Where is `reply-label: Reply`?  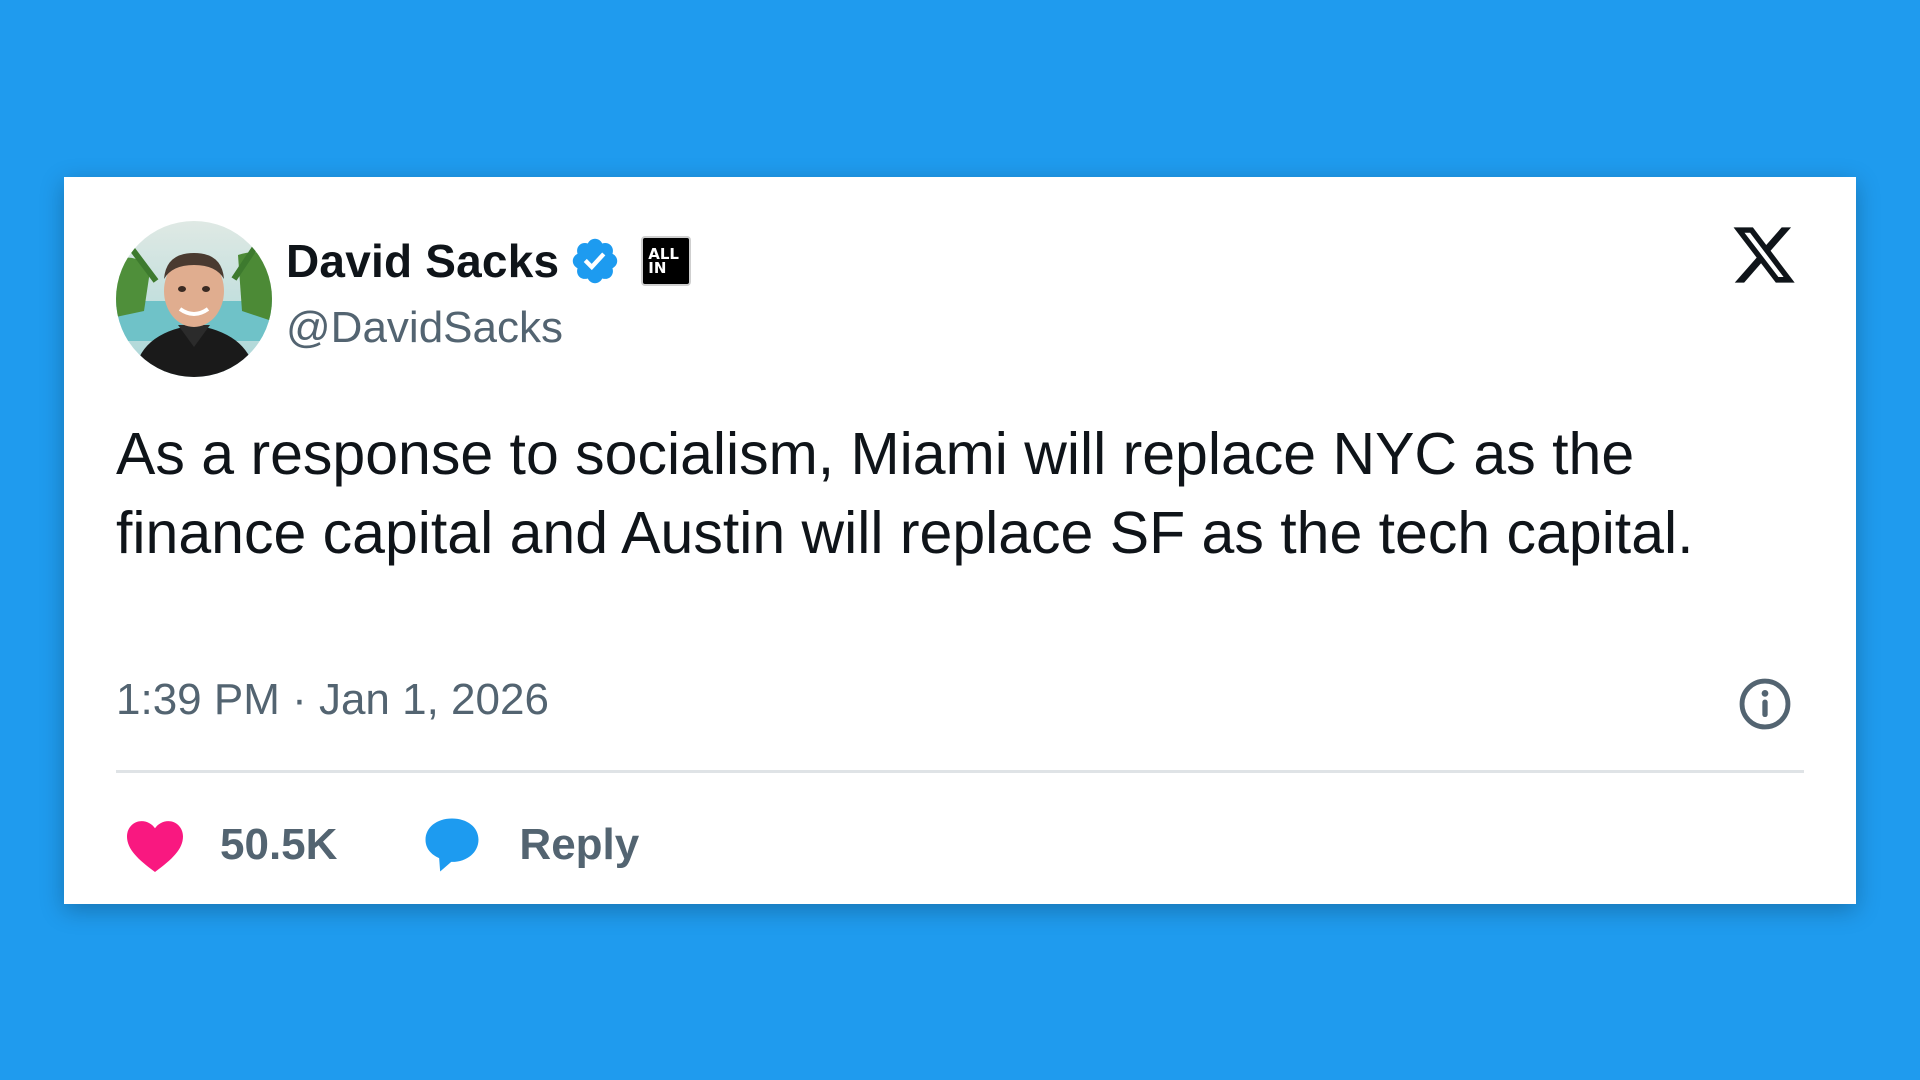 reply-label: Reply is located at coordinates (579, 844).